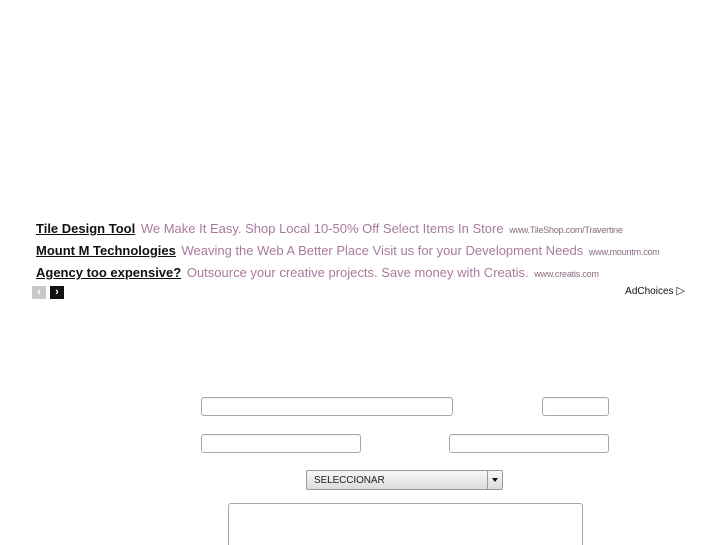  What do you see at coordinates (85, 228) in the screenshot?
I see `ad-title-link: Tile Design Tool` at bounding box center [85, 228].